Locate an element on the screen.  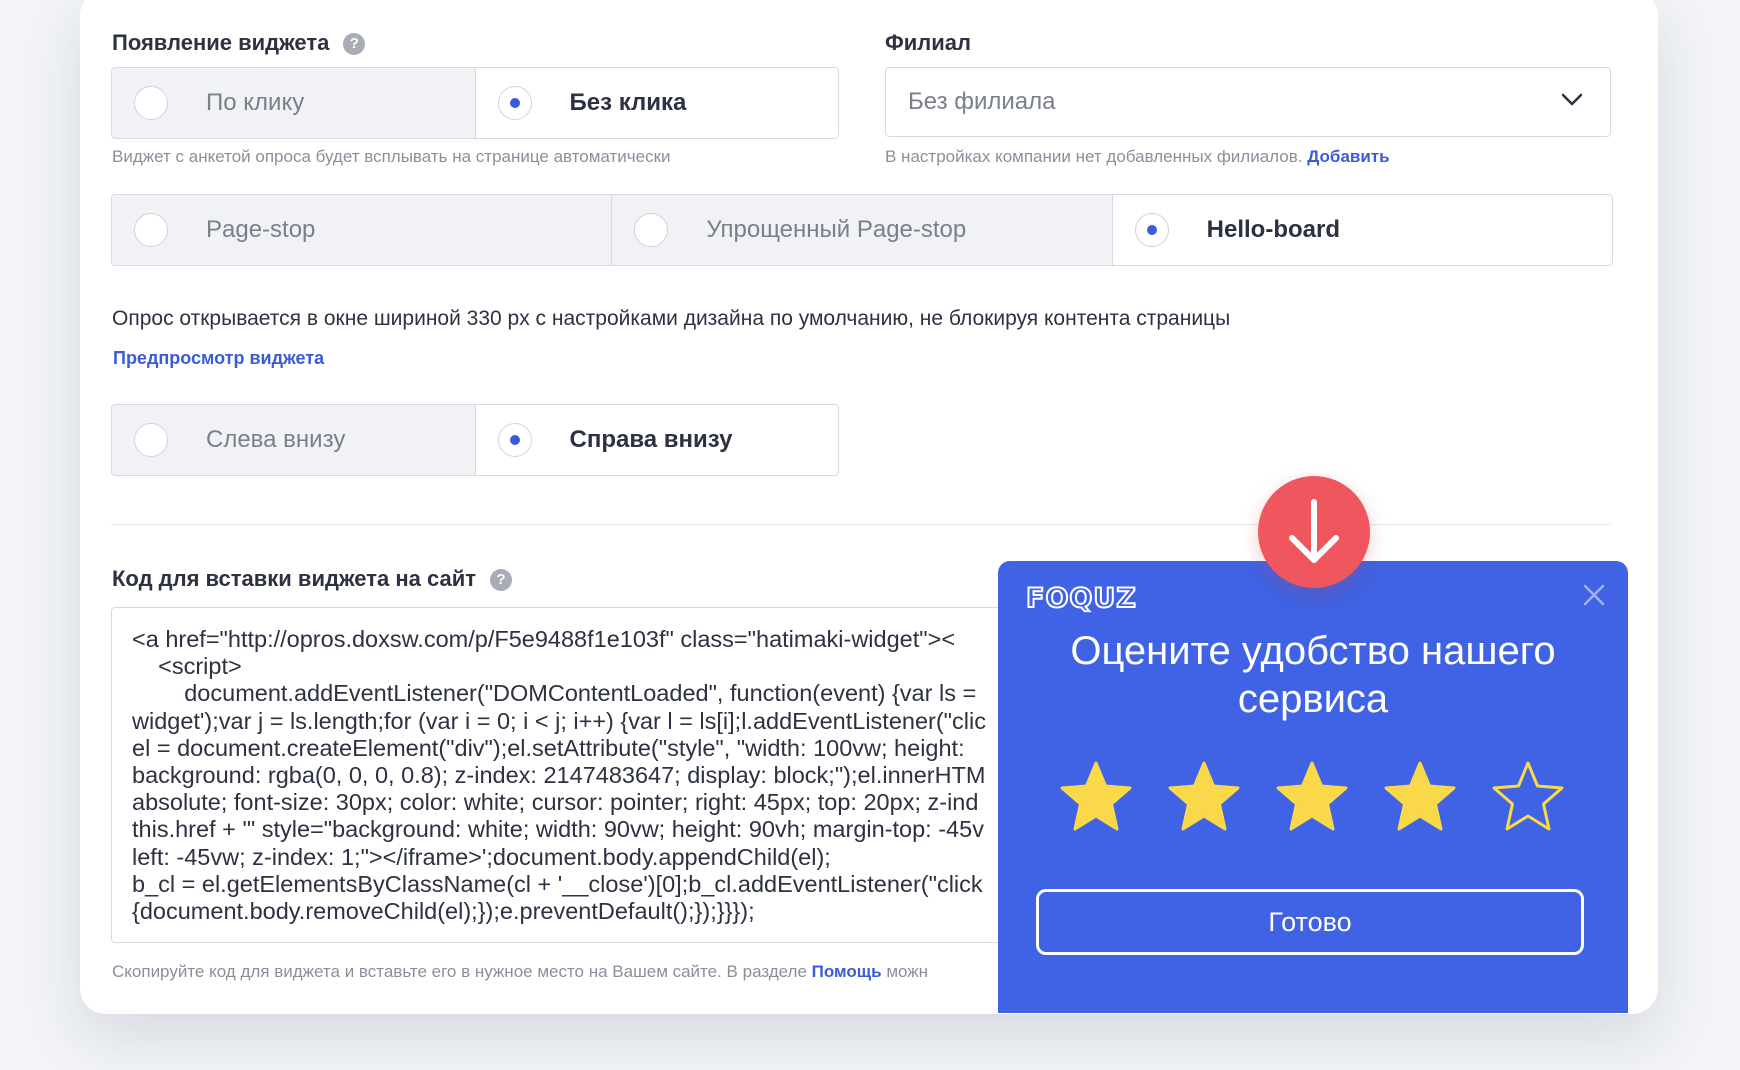
position-toggle: Слева внизу Справа внизу is located at coordinates (475, 440).